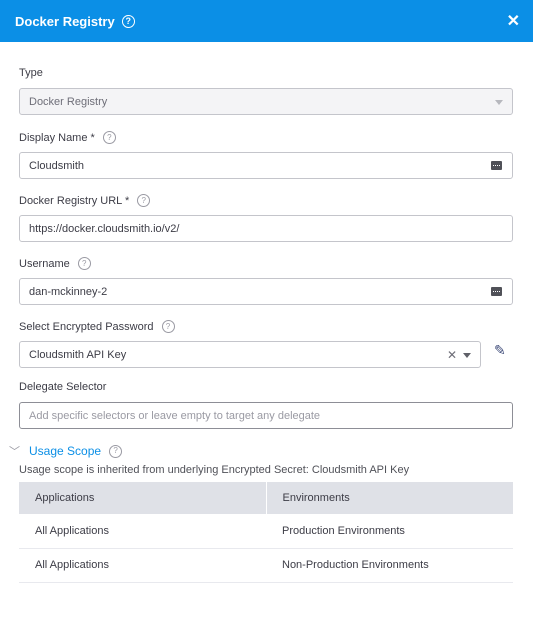 The image size is (533, 620). Describe the element at coordinates (266, 291) in the screenshot. I see `username-input: dan-mckinney-2` at that location.